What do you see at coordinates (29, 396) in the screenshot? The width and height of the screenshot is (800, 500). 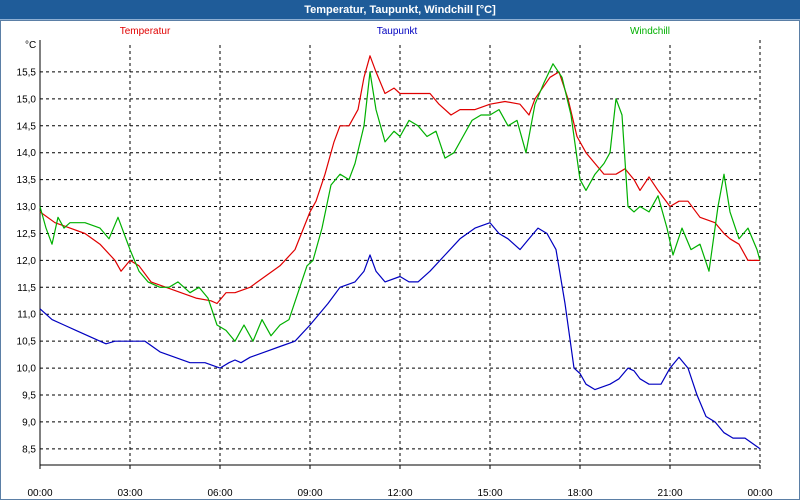 I see `y-tick-label: 9,5` at bounding box center [29, 396].